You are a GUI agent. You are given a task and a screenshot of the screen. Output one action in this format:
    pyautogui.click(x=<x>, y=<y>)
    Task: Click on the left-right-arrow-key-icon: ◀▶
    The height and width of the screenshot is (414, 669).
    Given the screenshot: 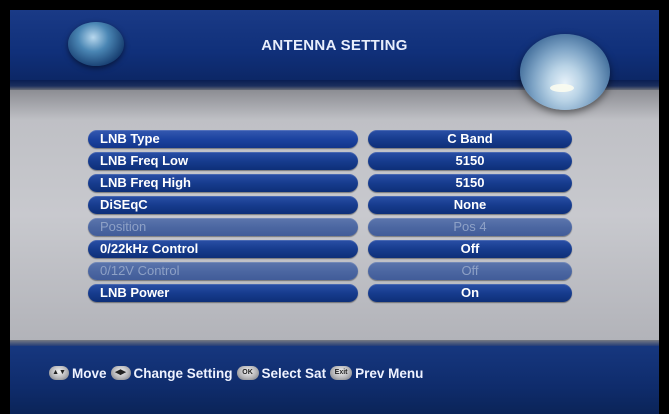 What is the action you would take?
    pyautogui.click(x=120, y=373)
    